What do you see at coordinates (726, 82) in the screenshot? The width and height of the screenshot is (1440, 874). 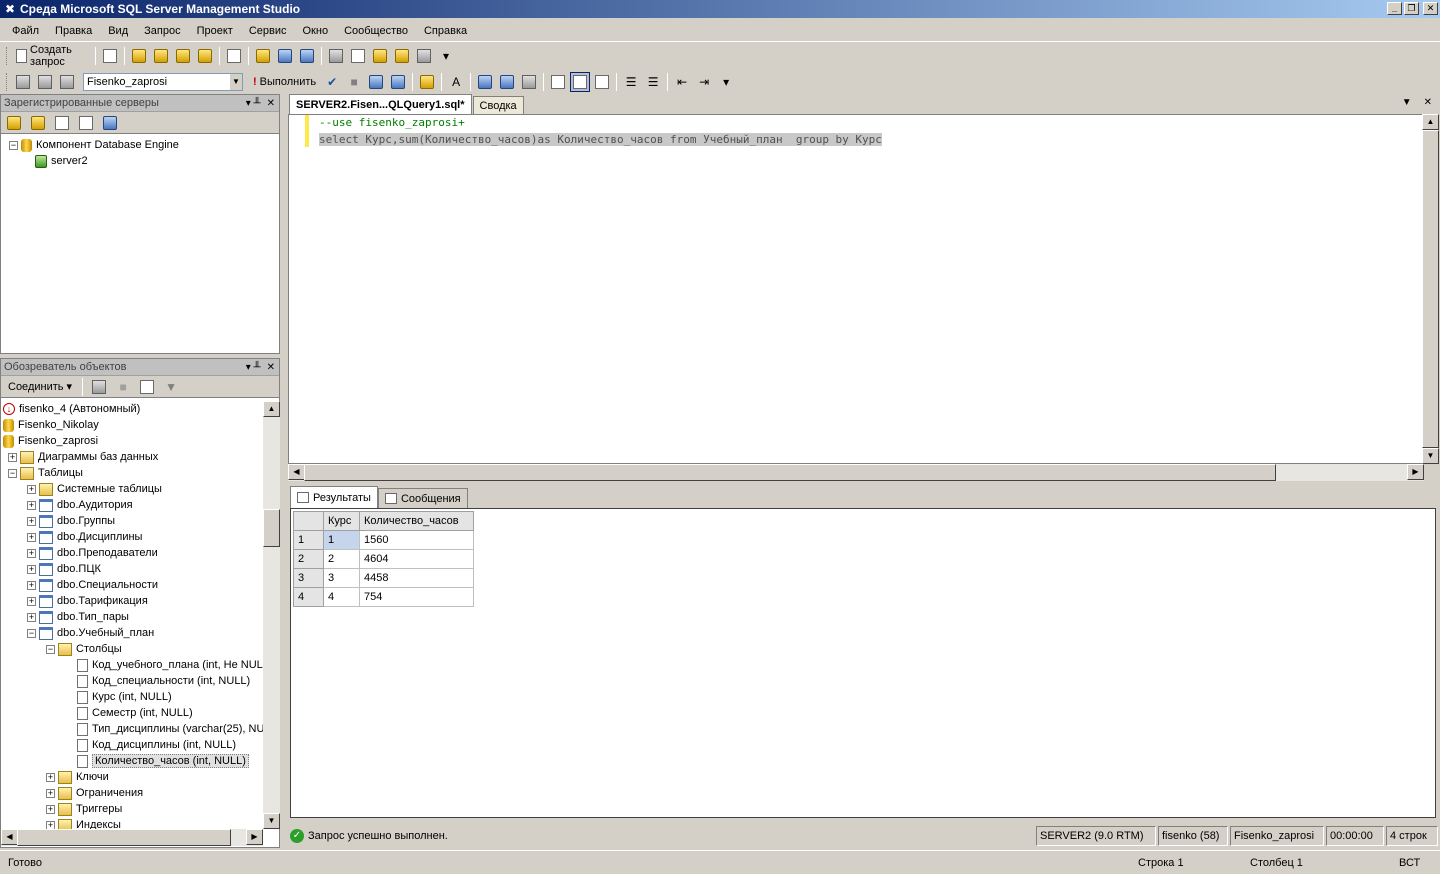 I see `toolbar-overflow-button: ▾` at bounding box center [726, 82].